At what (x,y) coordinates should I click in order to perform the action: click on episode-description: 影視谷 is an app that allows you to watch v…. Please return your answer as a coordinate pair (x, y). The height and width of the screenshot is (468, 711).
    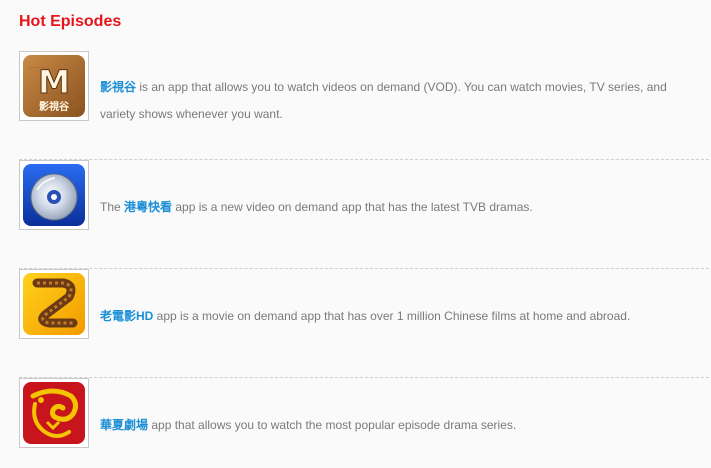
    Looking at the image, I should click on (383, 100).